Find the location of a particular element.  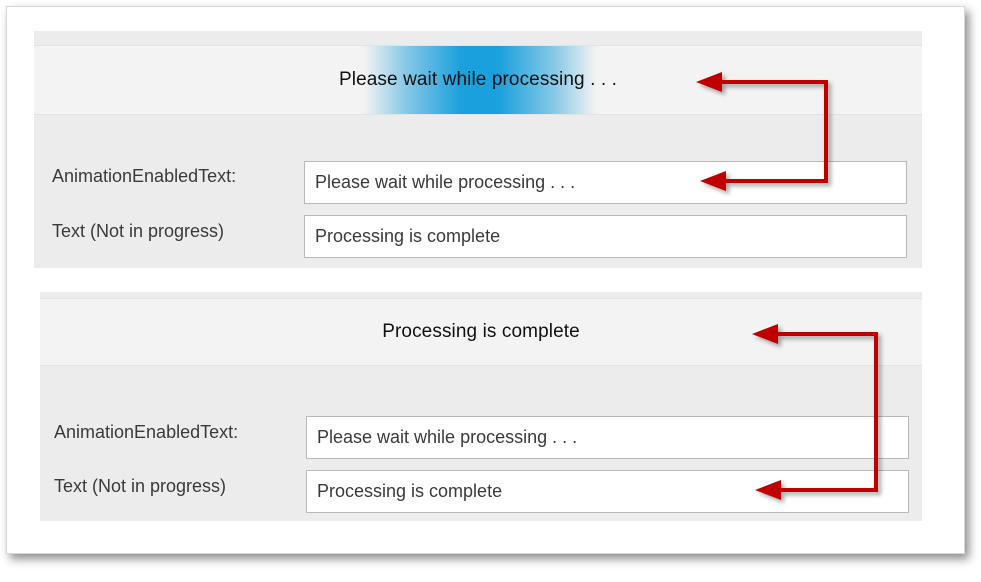

annotation-arrows is located at coordinates (787, 286).